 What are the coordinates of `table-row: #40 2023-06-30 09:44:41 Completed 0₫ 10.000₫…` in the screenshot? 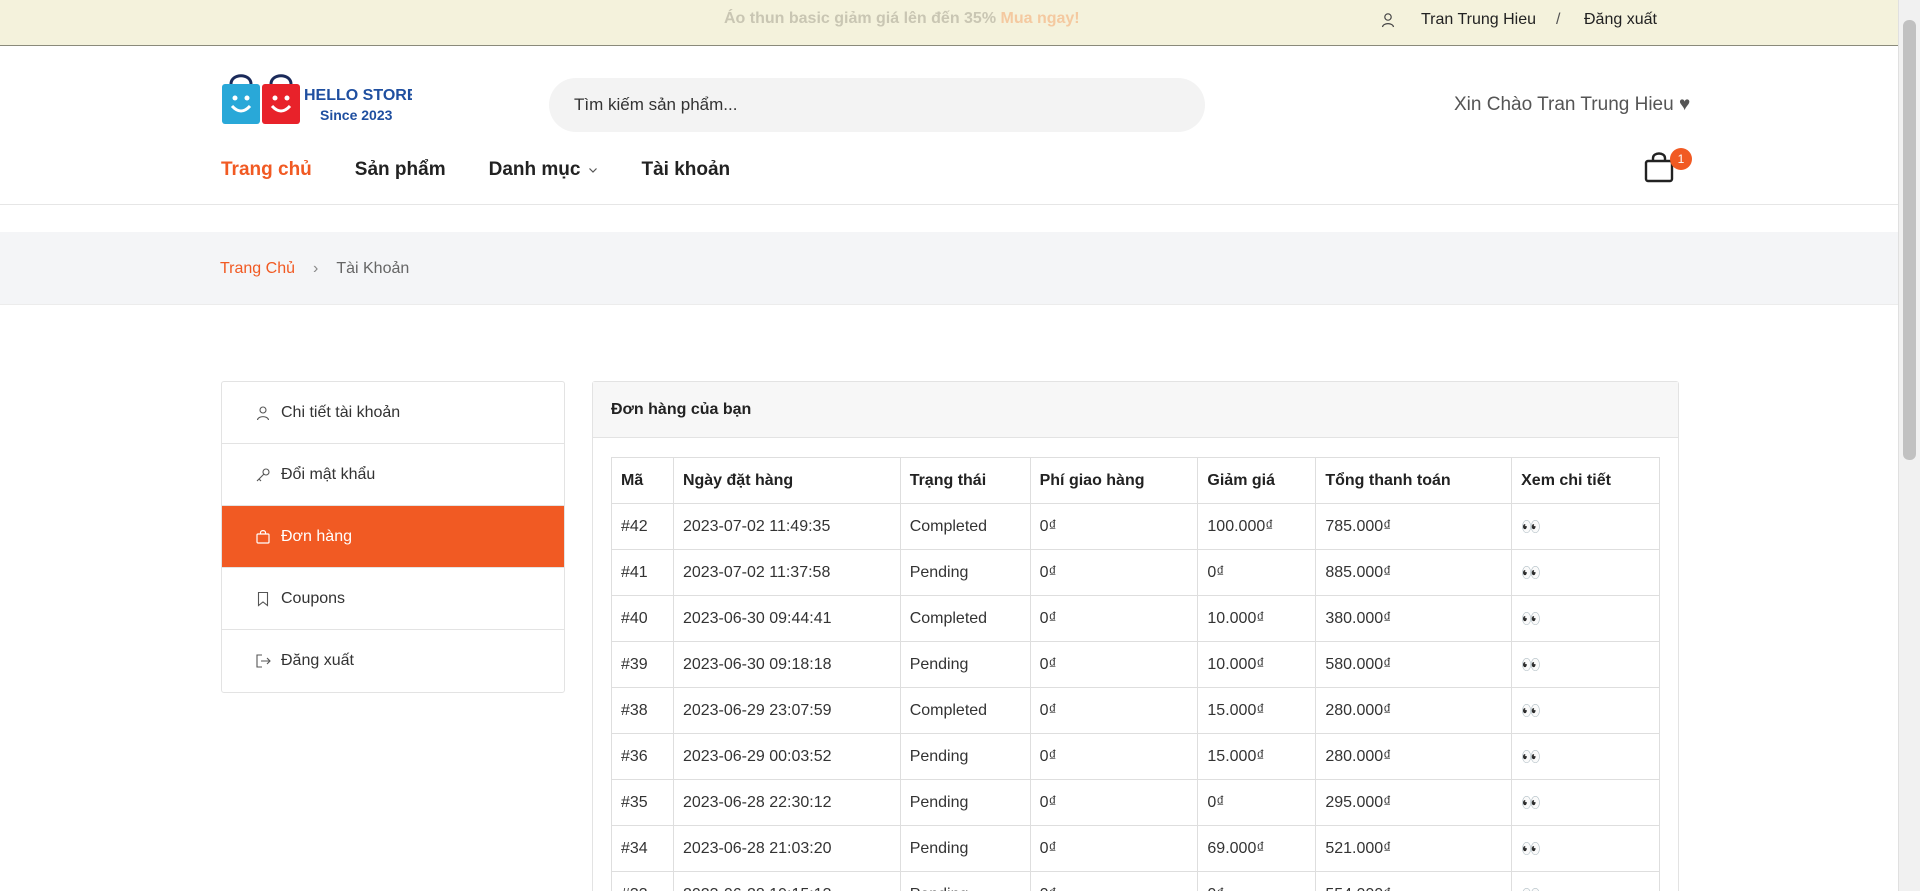 It's located at (1135, 618).